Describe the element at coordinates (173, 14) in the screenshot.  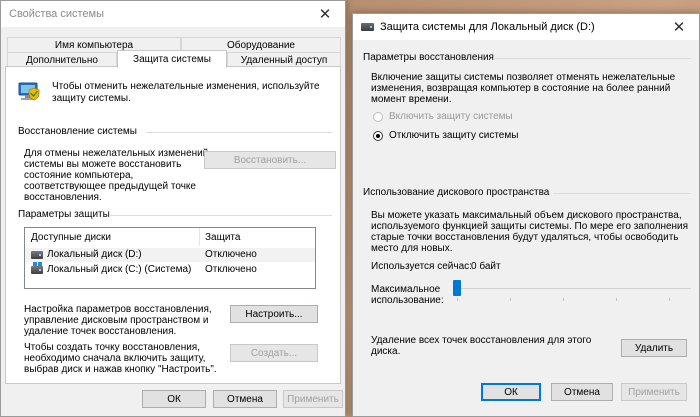
I see `title-bar: Свойства системы ✕` at that location.